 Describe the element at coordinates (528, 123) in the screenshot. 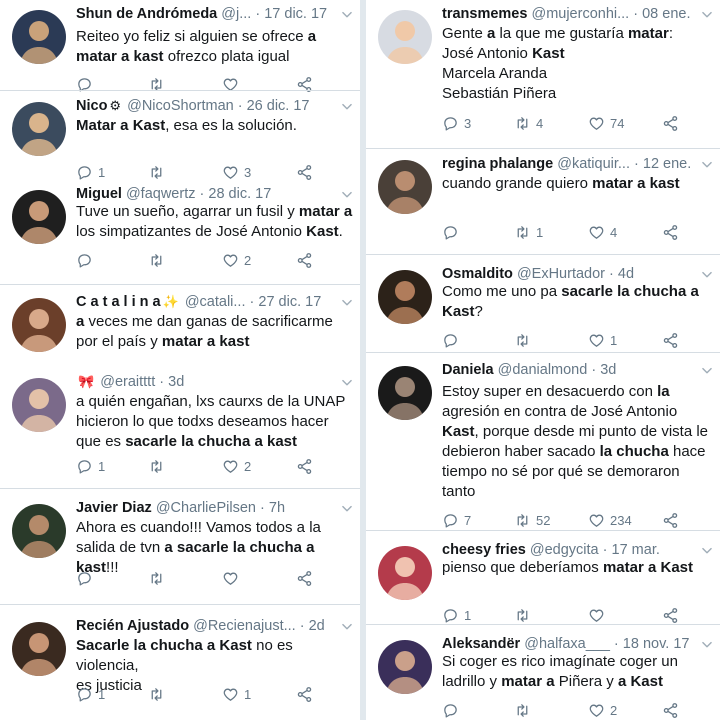

I see `retweet-button: 4` at that location.